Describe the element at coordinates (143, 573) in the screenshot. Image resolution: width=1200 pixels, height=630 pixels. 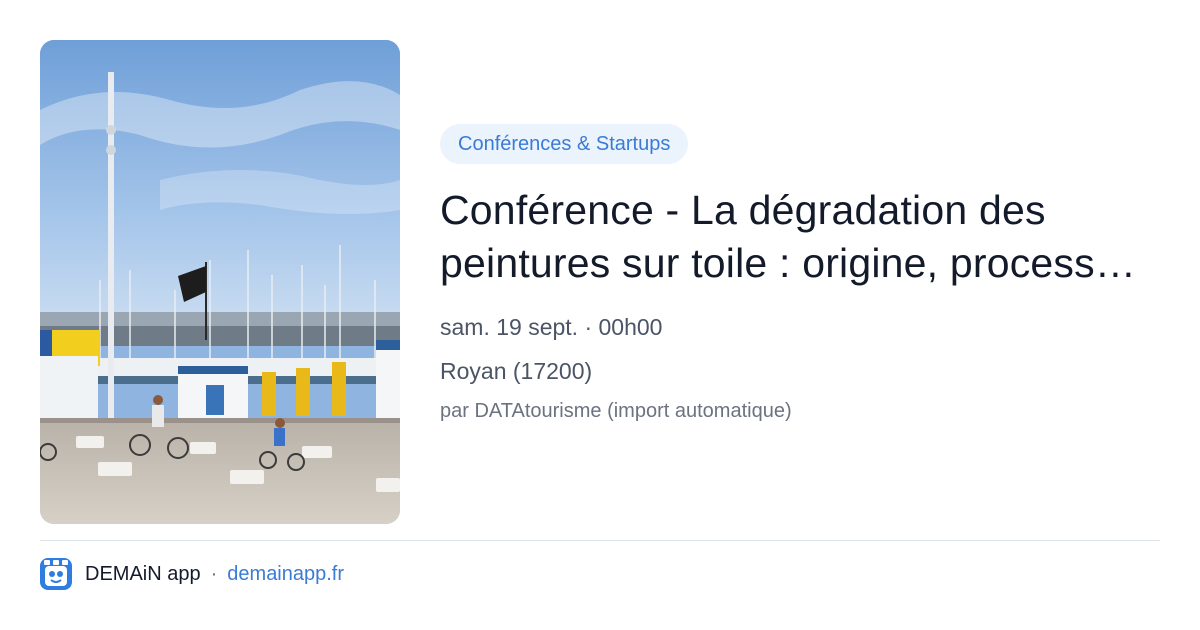
I see `footer-app-name: DEMAiN app` at that location.